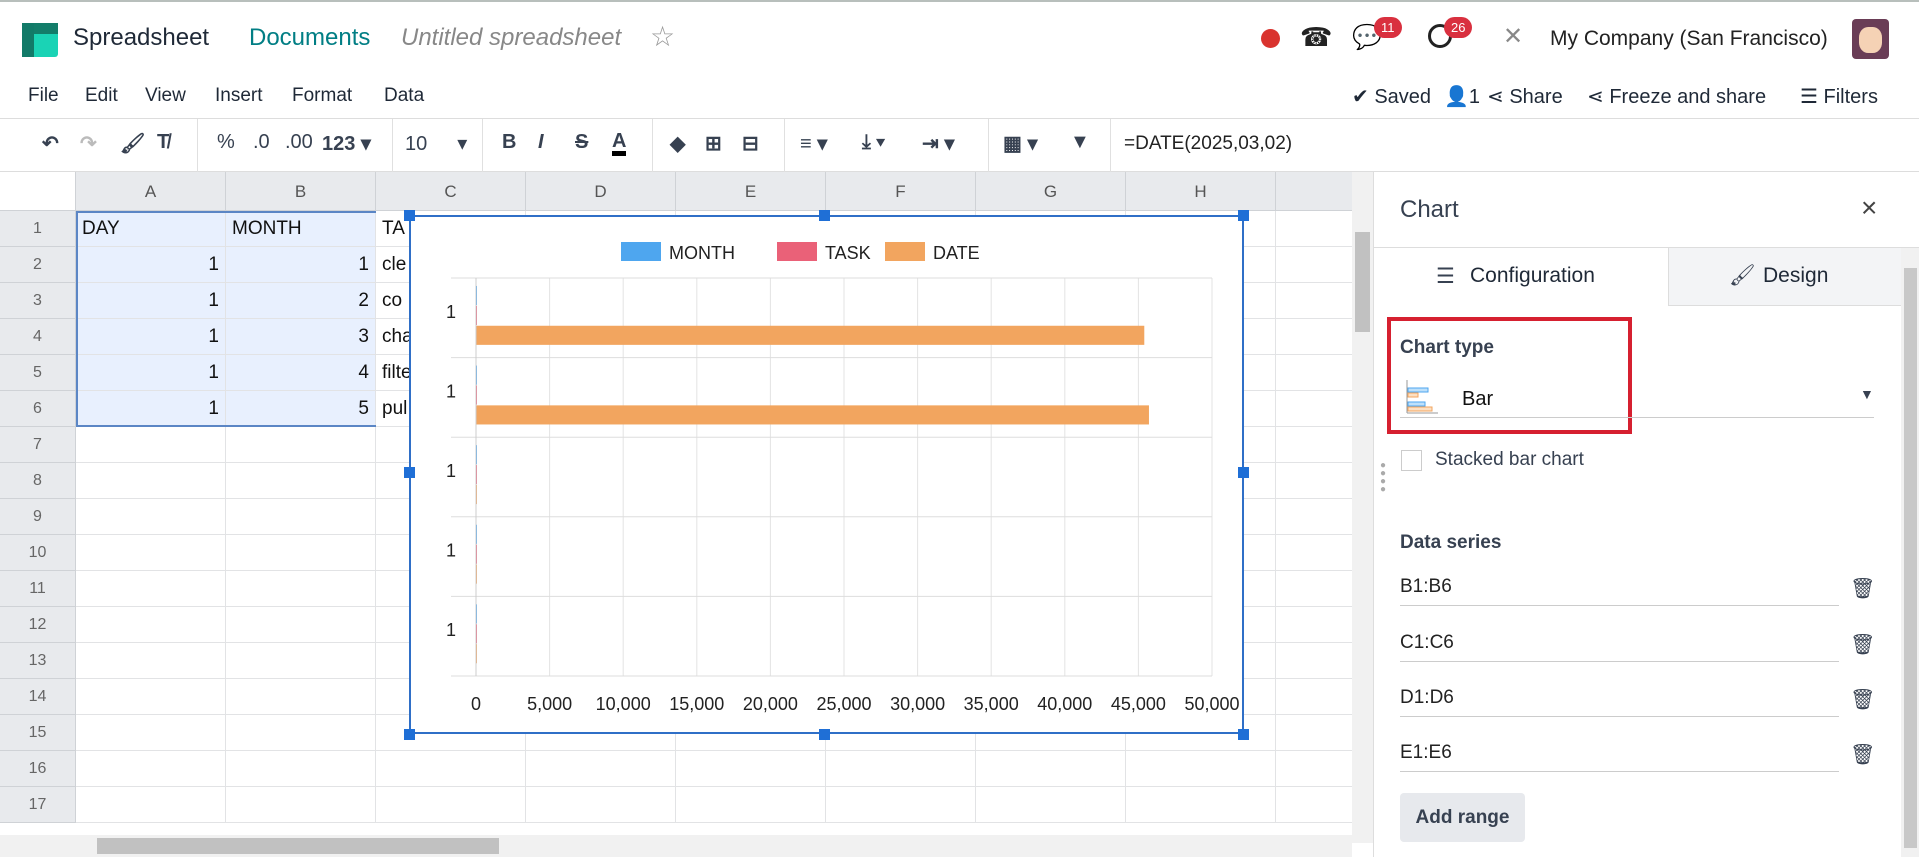  I want to click on formula-bar: =DATE(2025,03,02), so click(1208, 144).